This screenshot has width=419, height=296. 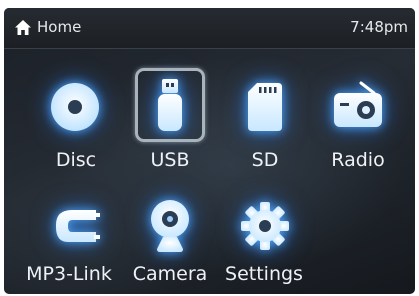 I want to click on selection-highlight, so click(x=170, y=105).